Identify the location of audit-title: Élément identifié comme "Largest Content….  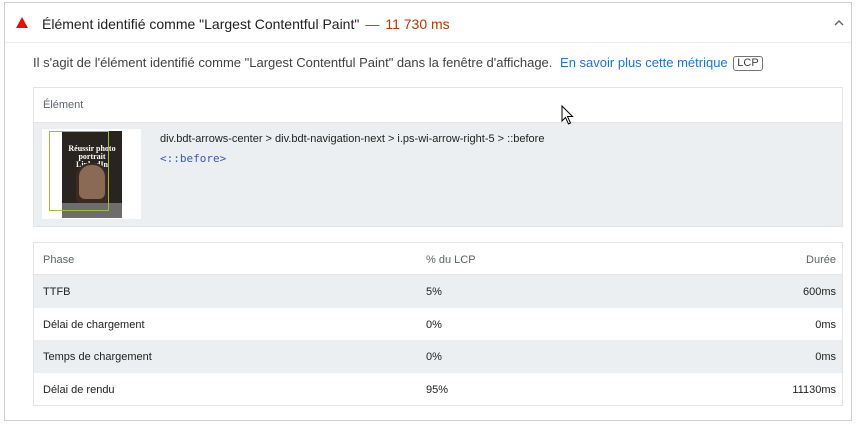
(246, 24).